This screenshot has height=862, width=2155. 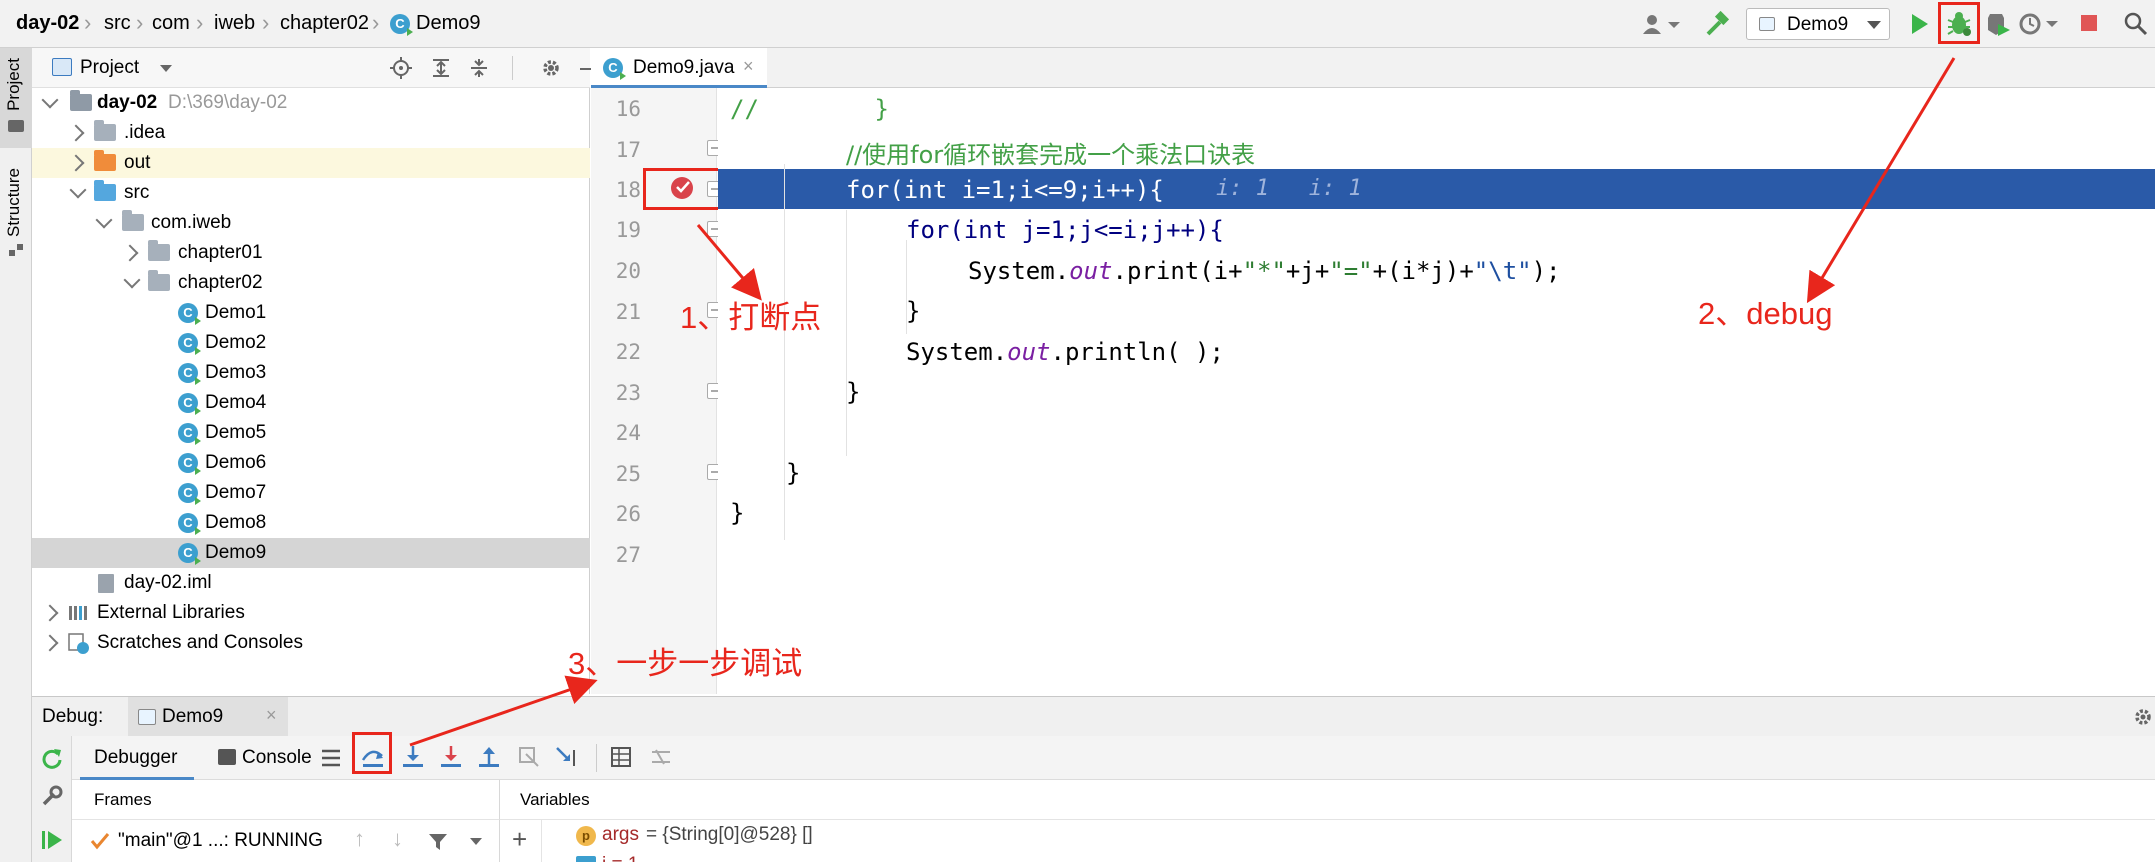 What do you see at coordinates (1881, 180) in the screenshot?
I see `arrow-to-debug-label` at bounding box center [1881, 180].